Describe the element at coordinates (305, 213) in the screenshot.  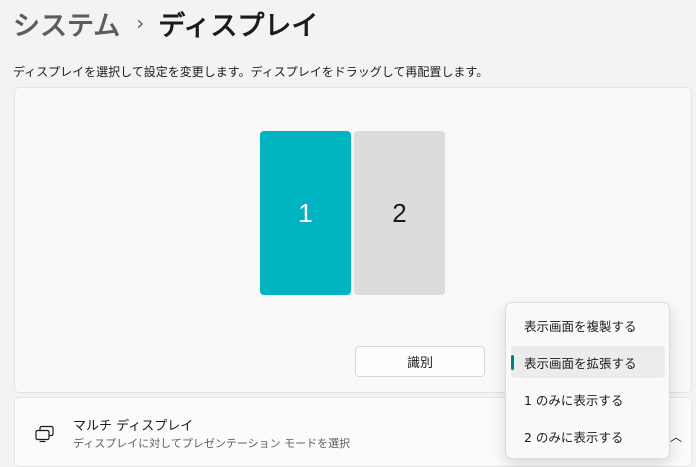
I see `monitor-1: 1` at that location.